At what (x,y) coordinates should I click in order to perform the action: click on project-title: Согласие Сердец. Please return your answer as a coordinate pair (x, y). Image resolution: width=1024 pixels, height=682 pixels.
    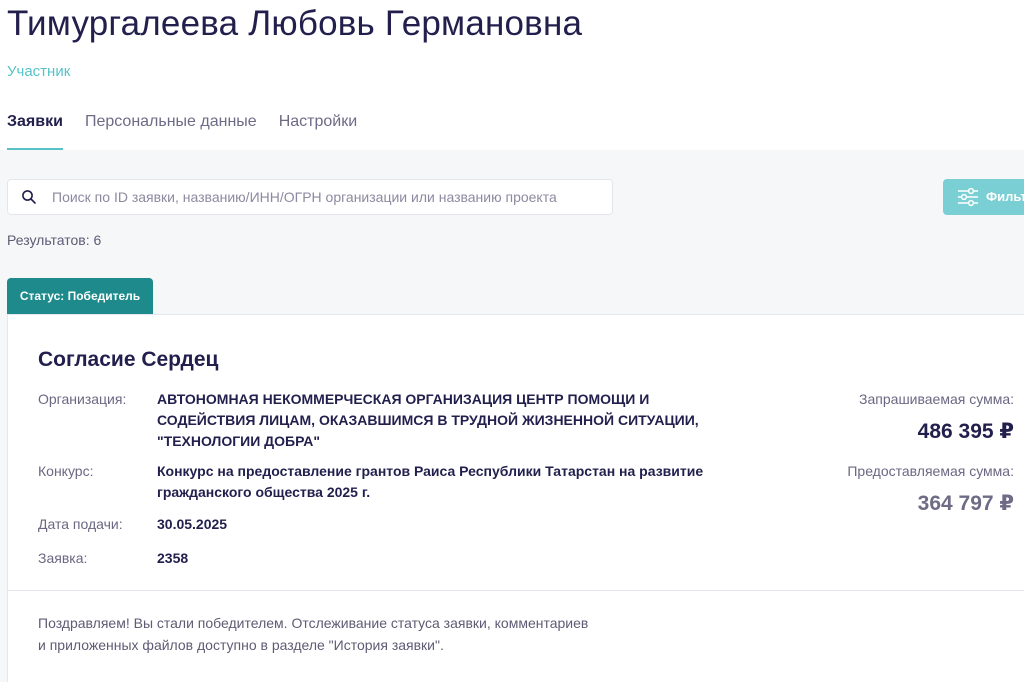
    Looking at the image, I should click on (128, 359).